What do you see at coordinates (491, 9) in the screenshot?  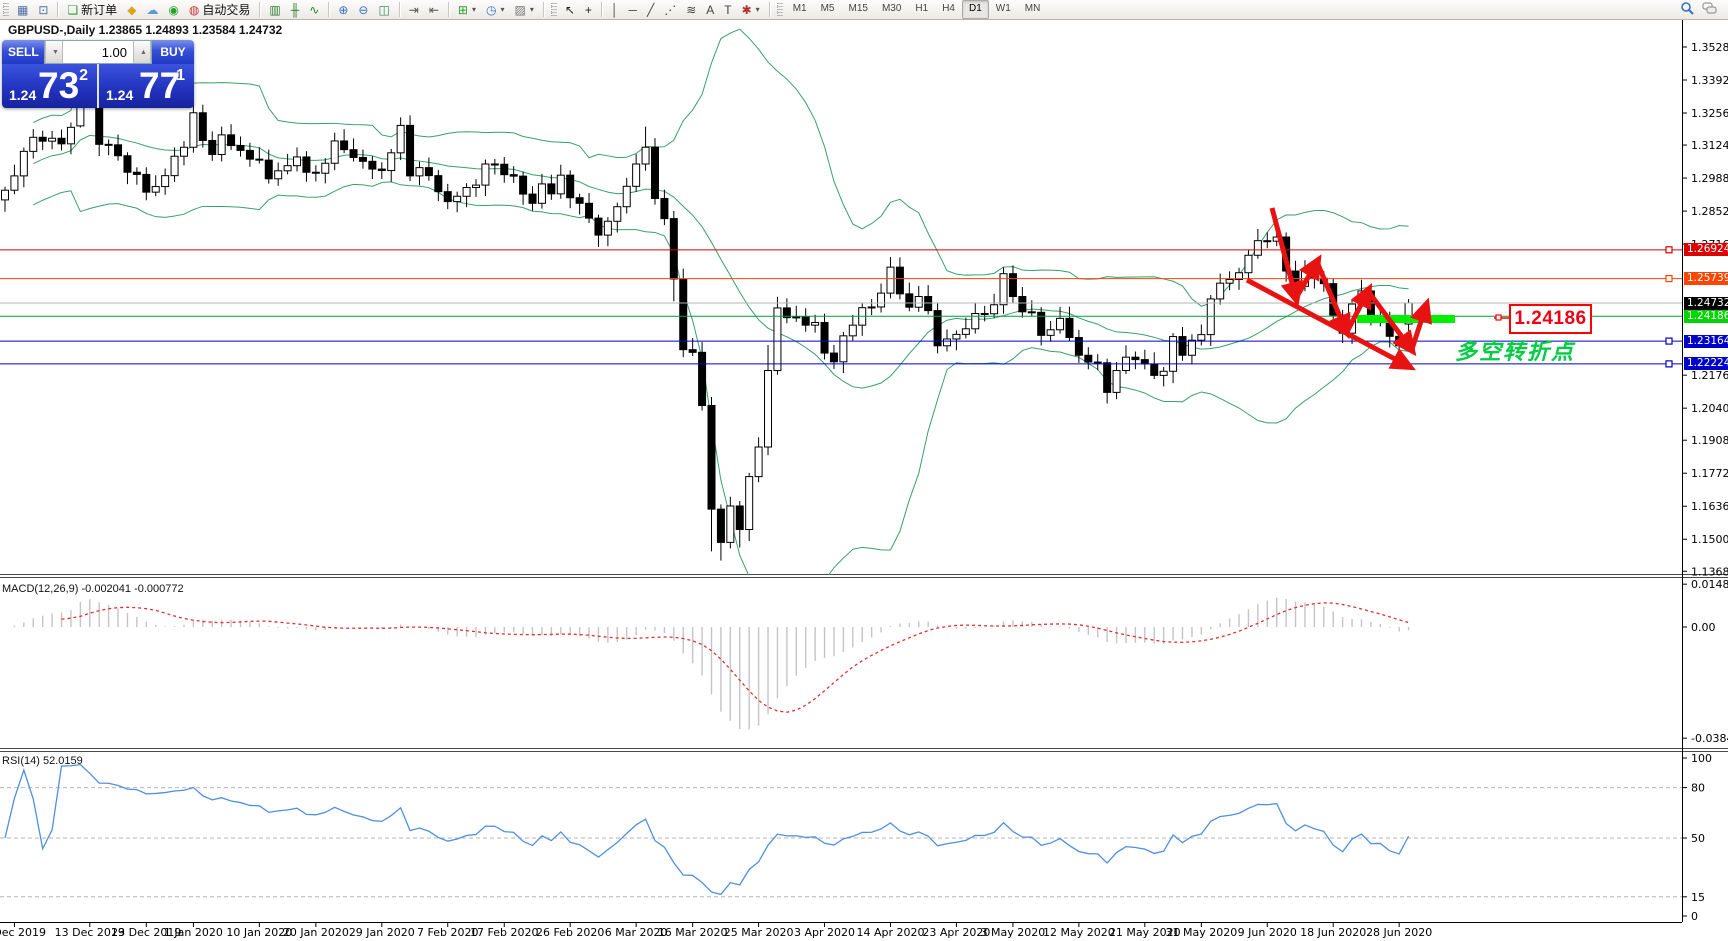 I see `periods-icon: ◷` at bounding box center [491, 9].